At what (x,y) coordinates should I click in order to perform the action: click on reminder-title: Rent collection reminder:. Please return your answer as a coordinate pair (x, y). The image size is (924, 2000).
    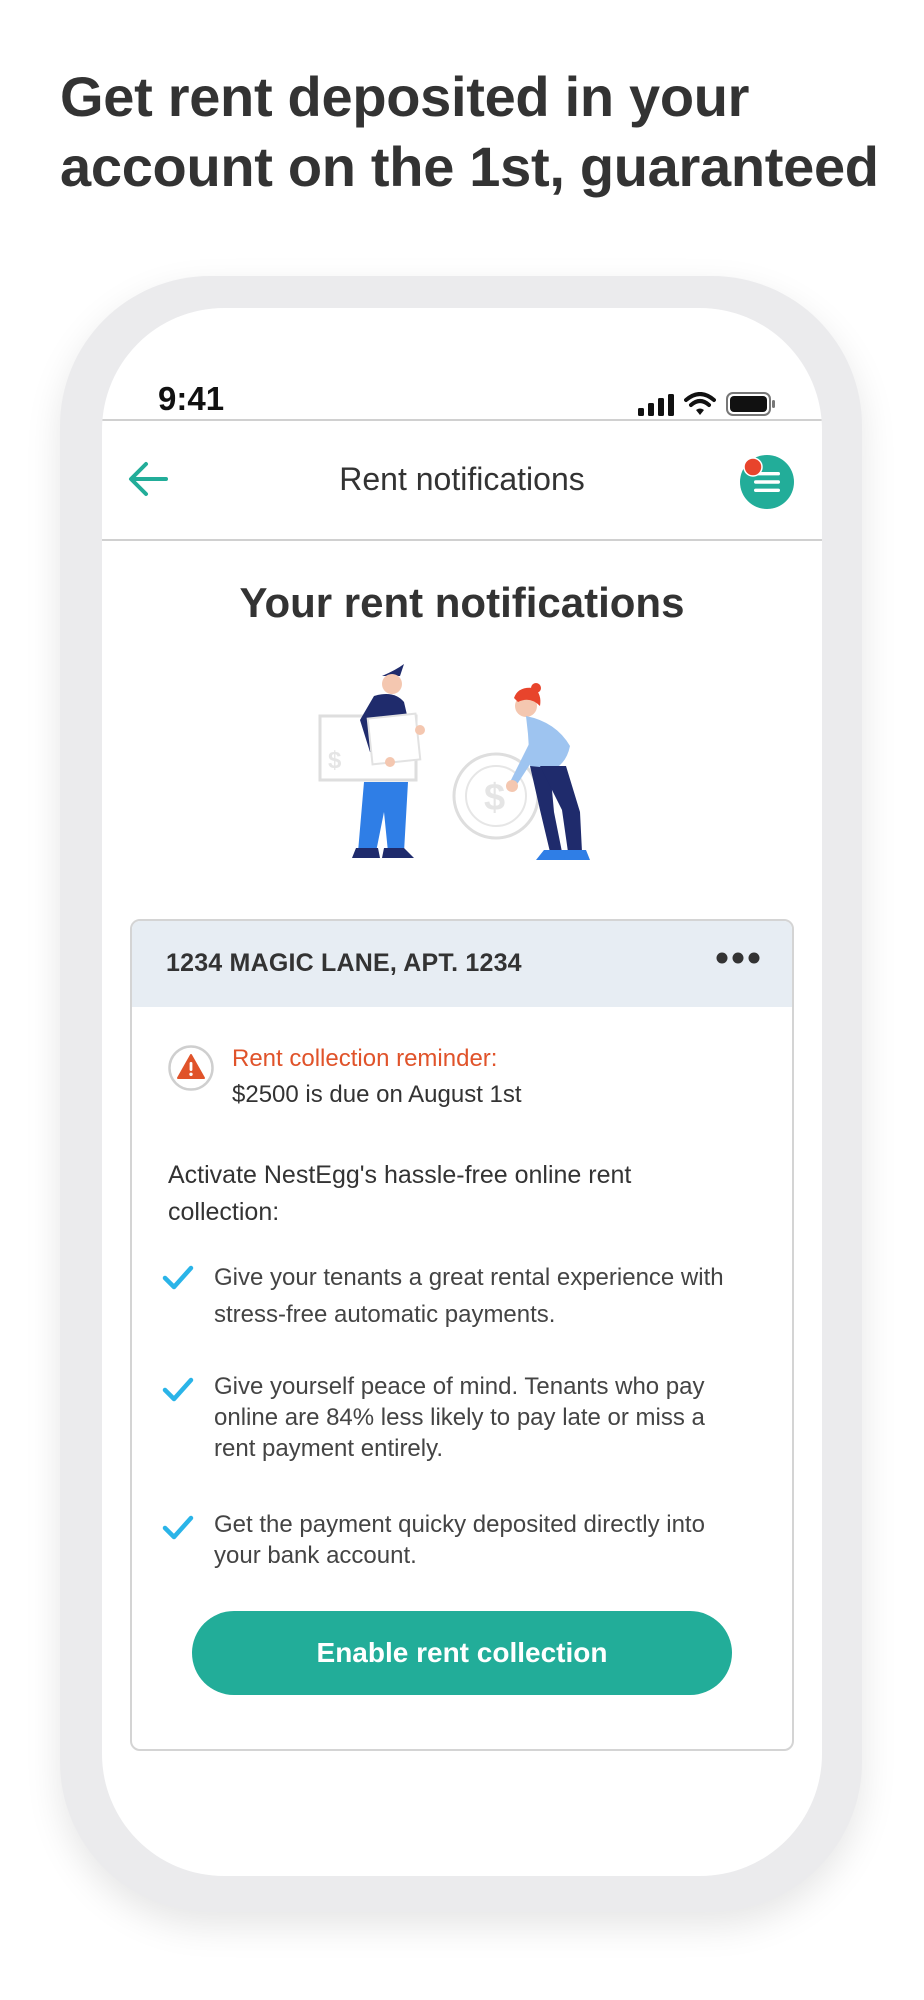
    Looking at the image, I should click on (365, 1058).